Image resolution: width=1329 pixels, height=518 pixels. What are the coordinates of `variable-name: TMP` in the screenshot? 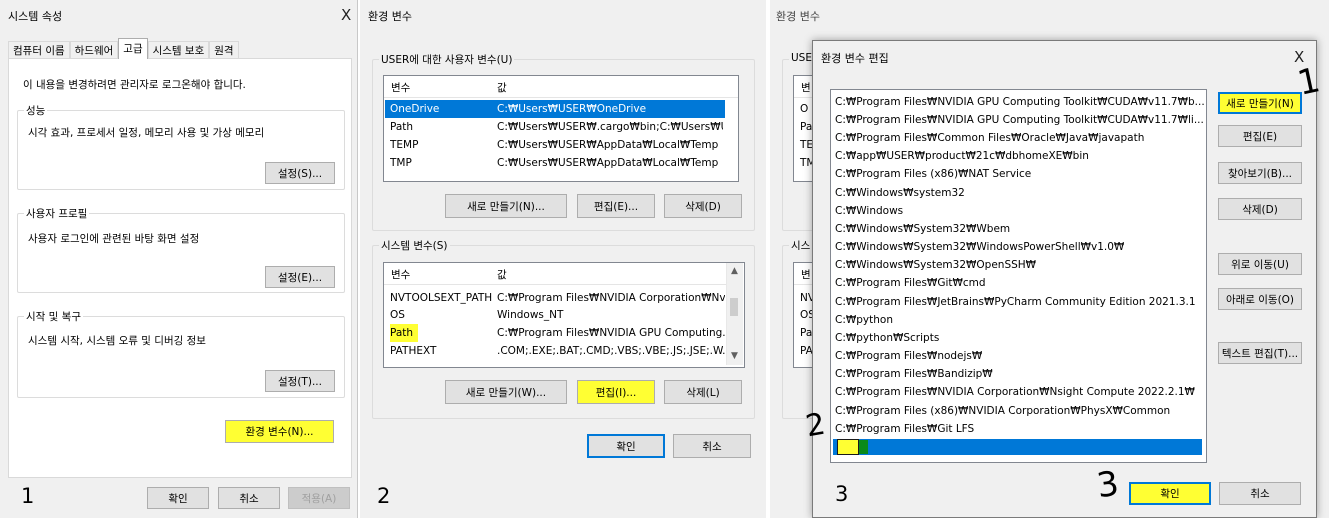 It's located at (401, 163).